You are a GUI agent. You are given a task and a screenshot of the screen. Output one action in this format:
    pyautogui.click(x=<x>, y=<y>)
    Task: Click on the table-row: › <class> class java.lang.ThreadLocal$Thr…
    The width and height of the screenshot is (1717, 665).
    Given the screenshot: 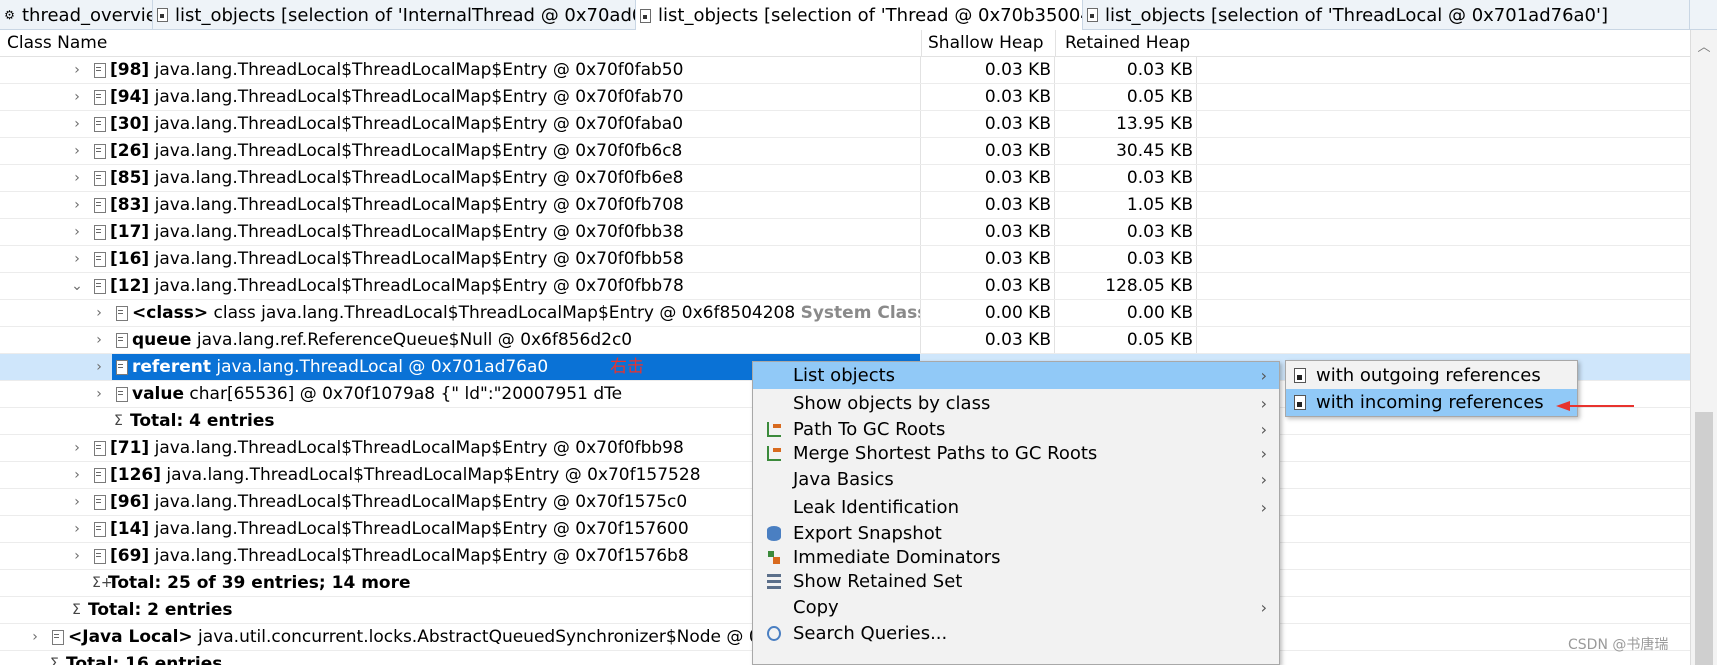 What is the action you would take?
    pyautogui.click(x=845, y=313)
    